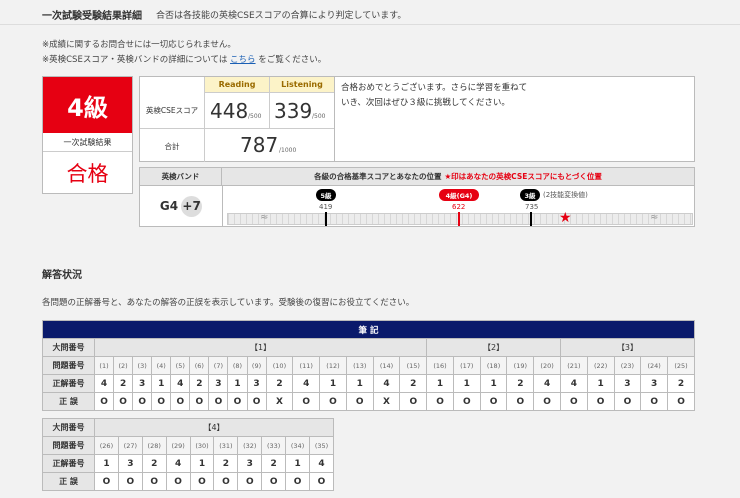 The width and height of the screenshot is (740, 498). I want to click on question-number: (28), so click(154, 445).